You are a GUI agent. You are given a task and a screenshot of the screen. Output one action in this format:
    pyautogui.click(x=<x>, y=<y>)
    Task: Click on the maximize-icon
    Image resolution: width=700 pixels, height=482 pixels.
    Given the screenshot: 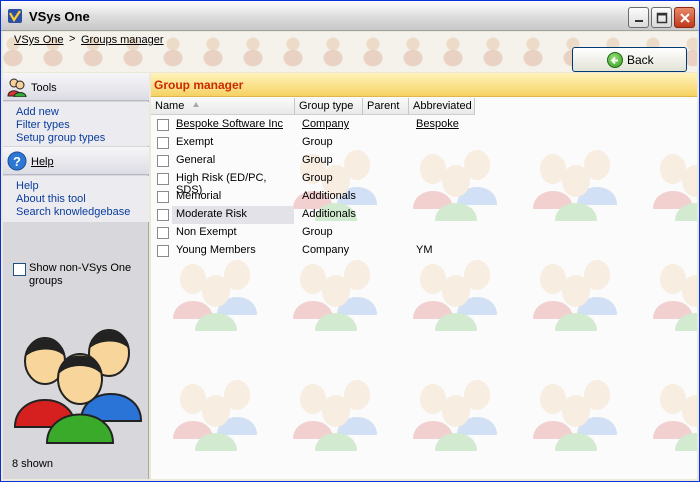 What is the action you would take?
    pyautogui.click(x=662, y=18)
    